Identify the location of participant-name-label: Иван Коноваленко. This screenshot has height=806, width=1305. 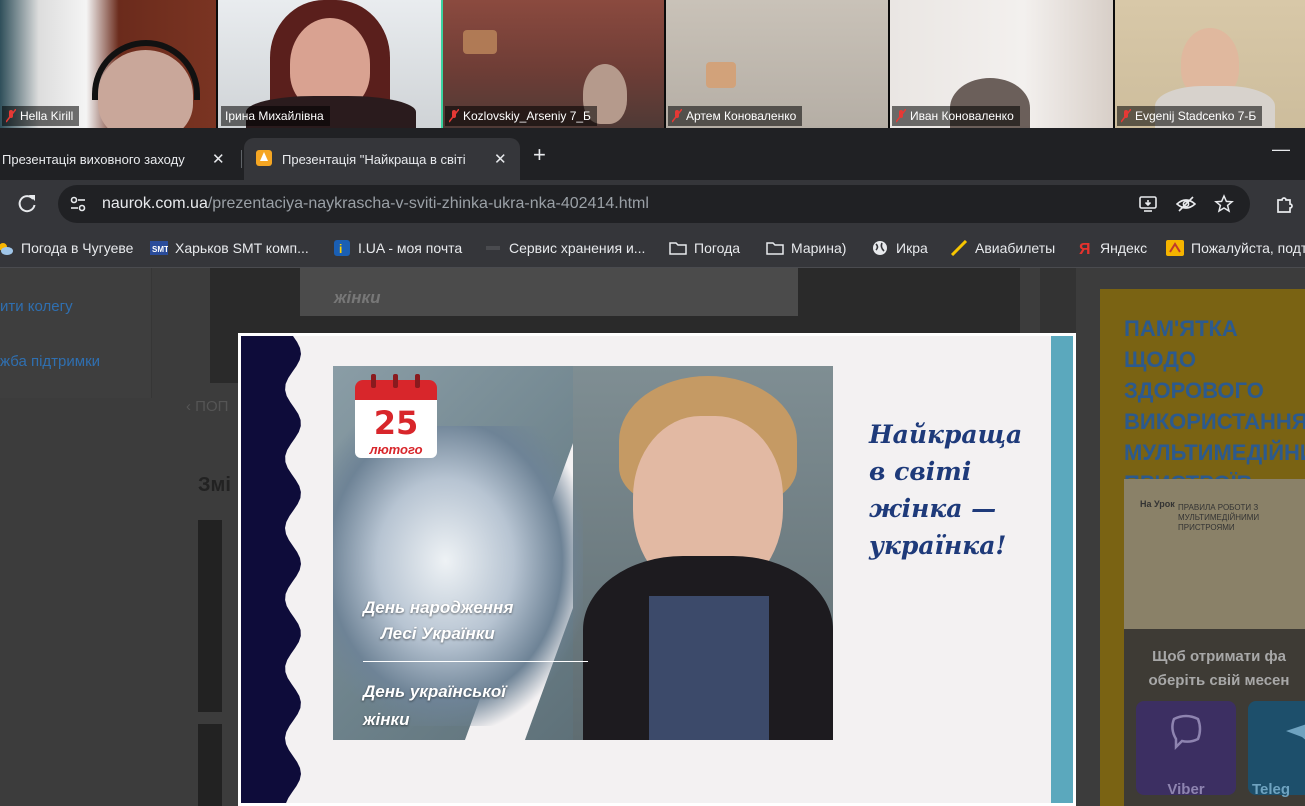
(956, 116).